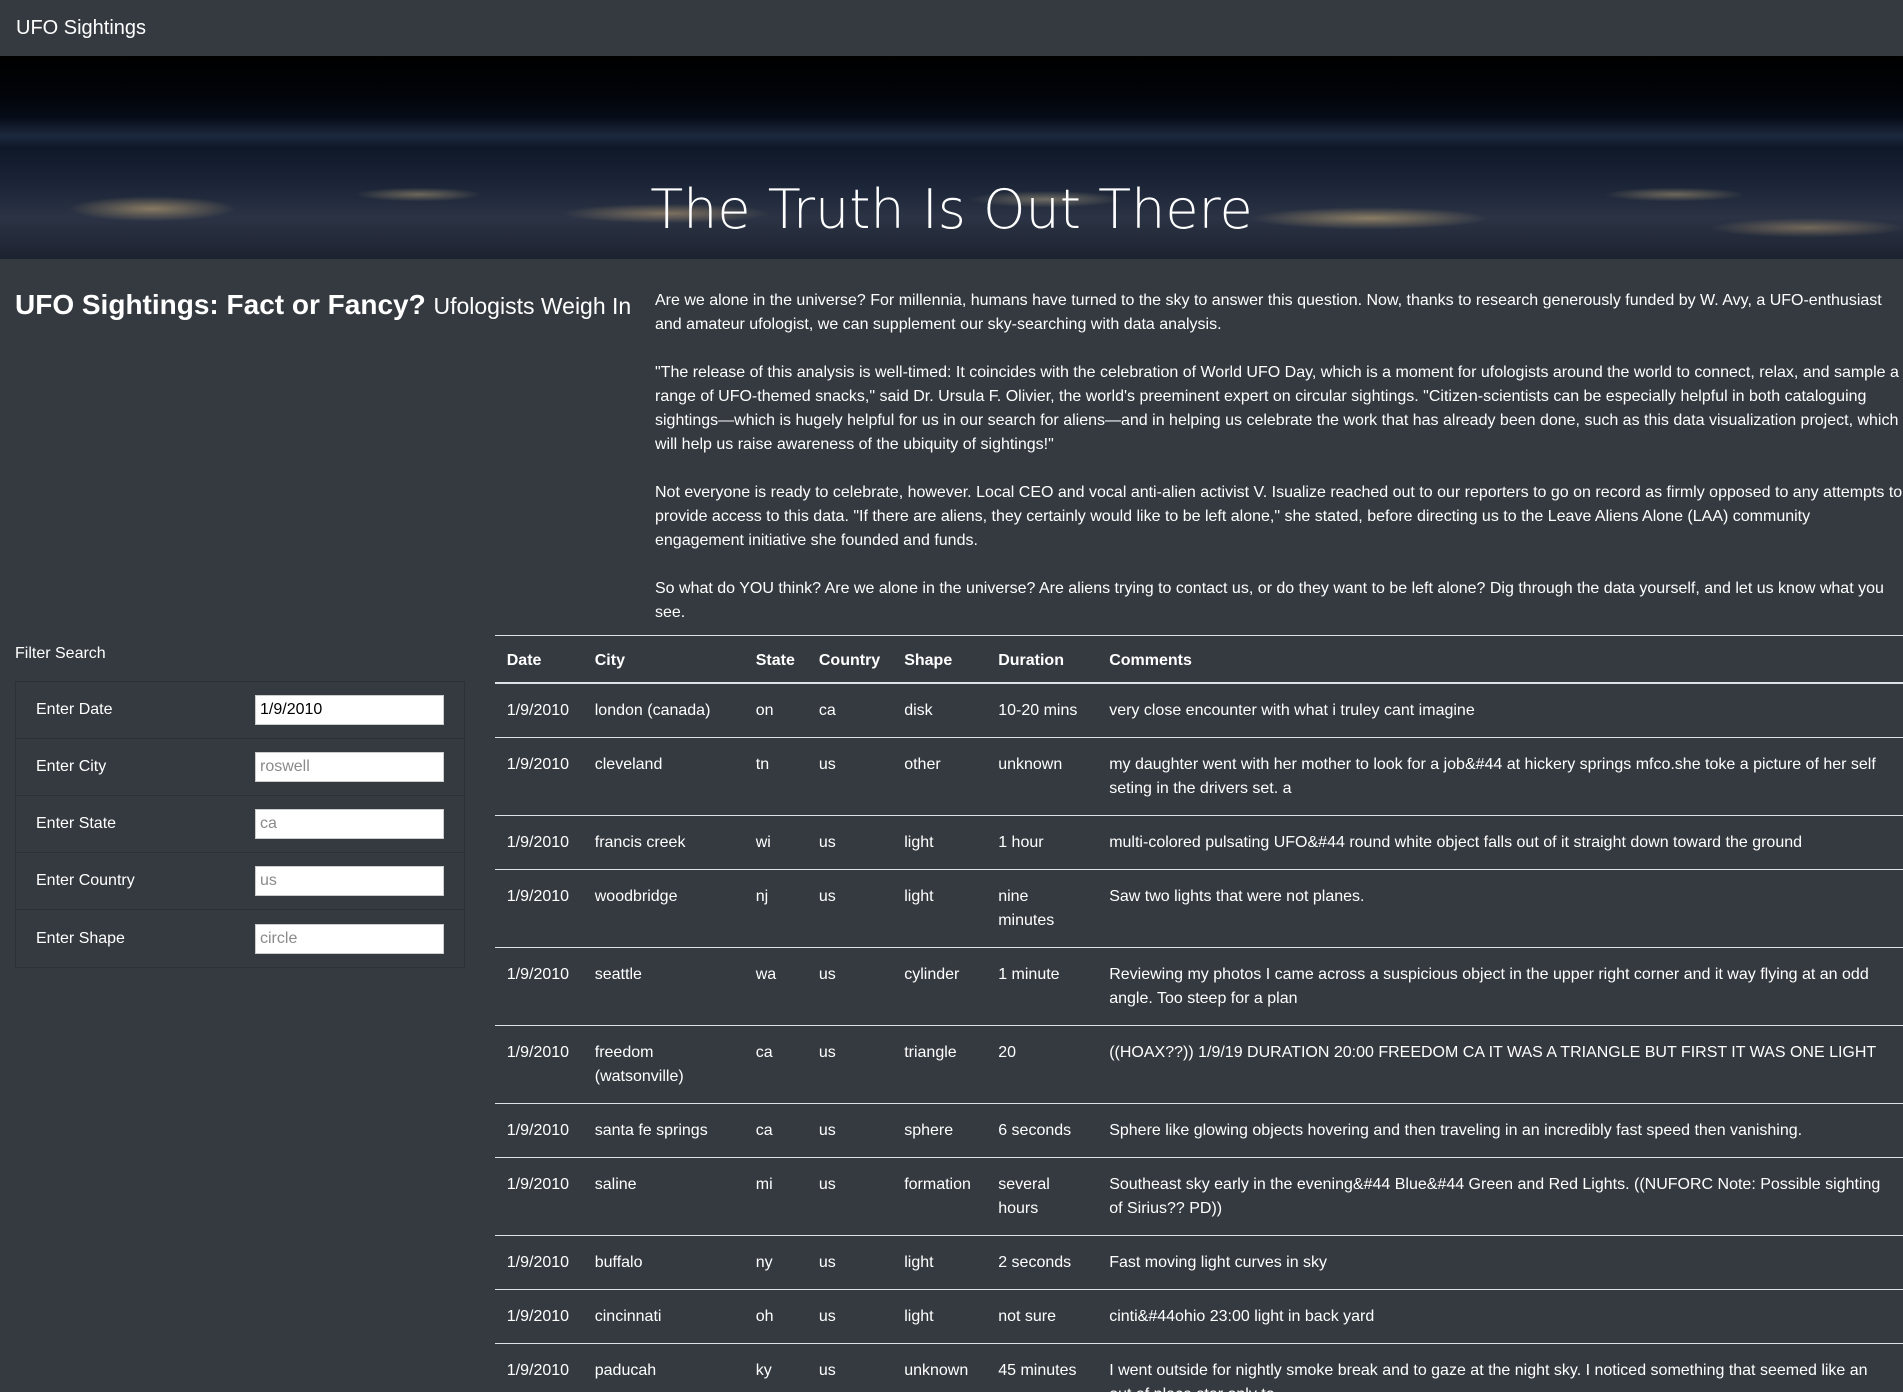  I want to click on cell-duration: 1 minute, so click(1042, 986).